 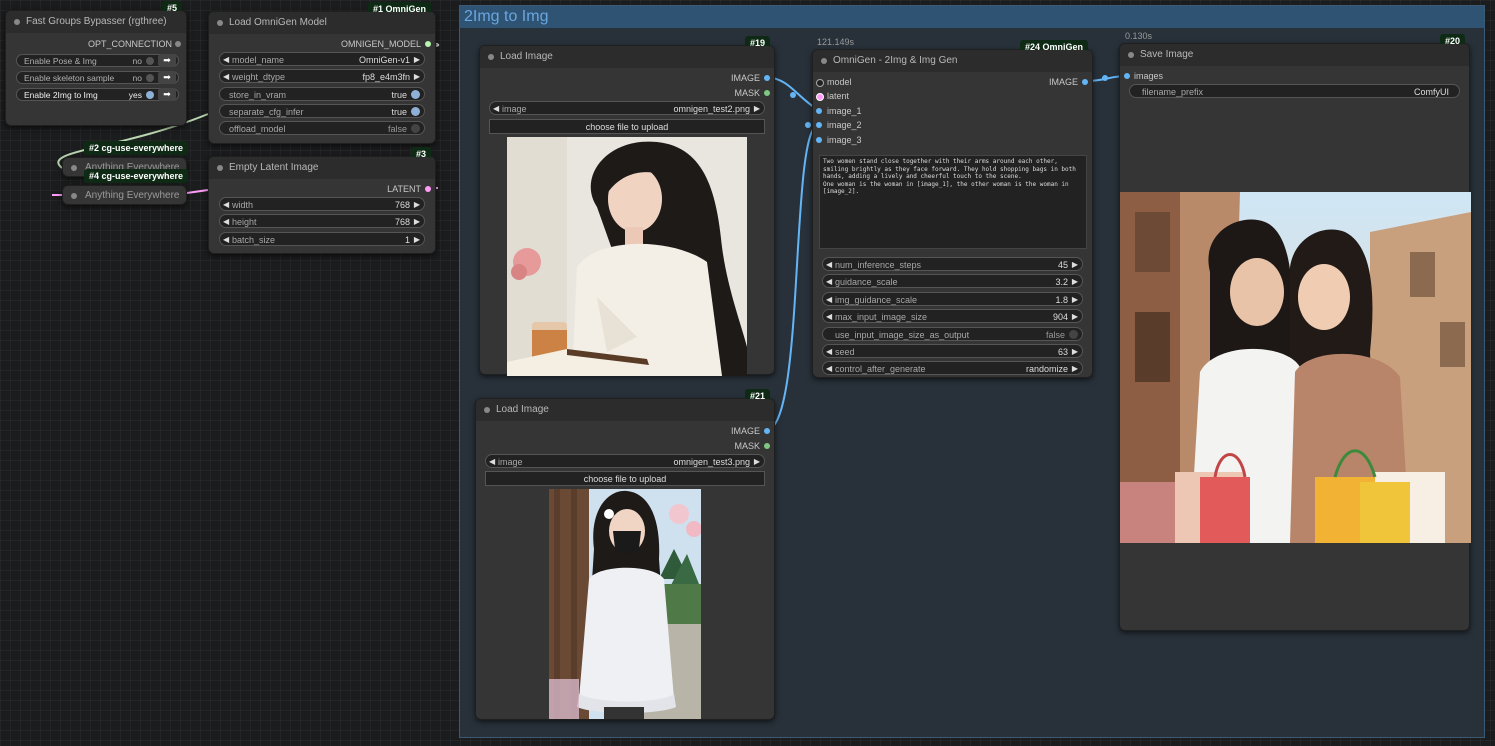 What do you see at coordinates (322, 239) in the screenshot?
I see `number-batch-size: ◀ batch_size 1 ▶` at bounding box center [322, 239].